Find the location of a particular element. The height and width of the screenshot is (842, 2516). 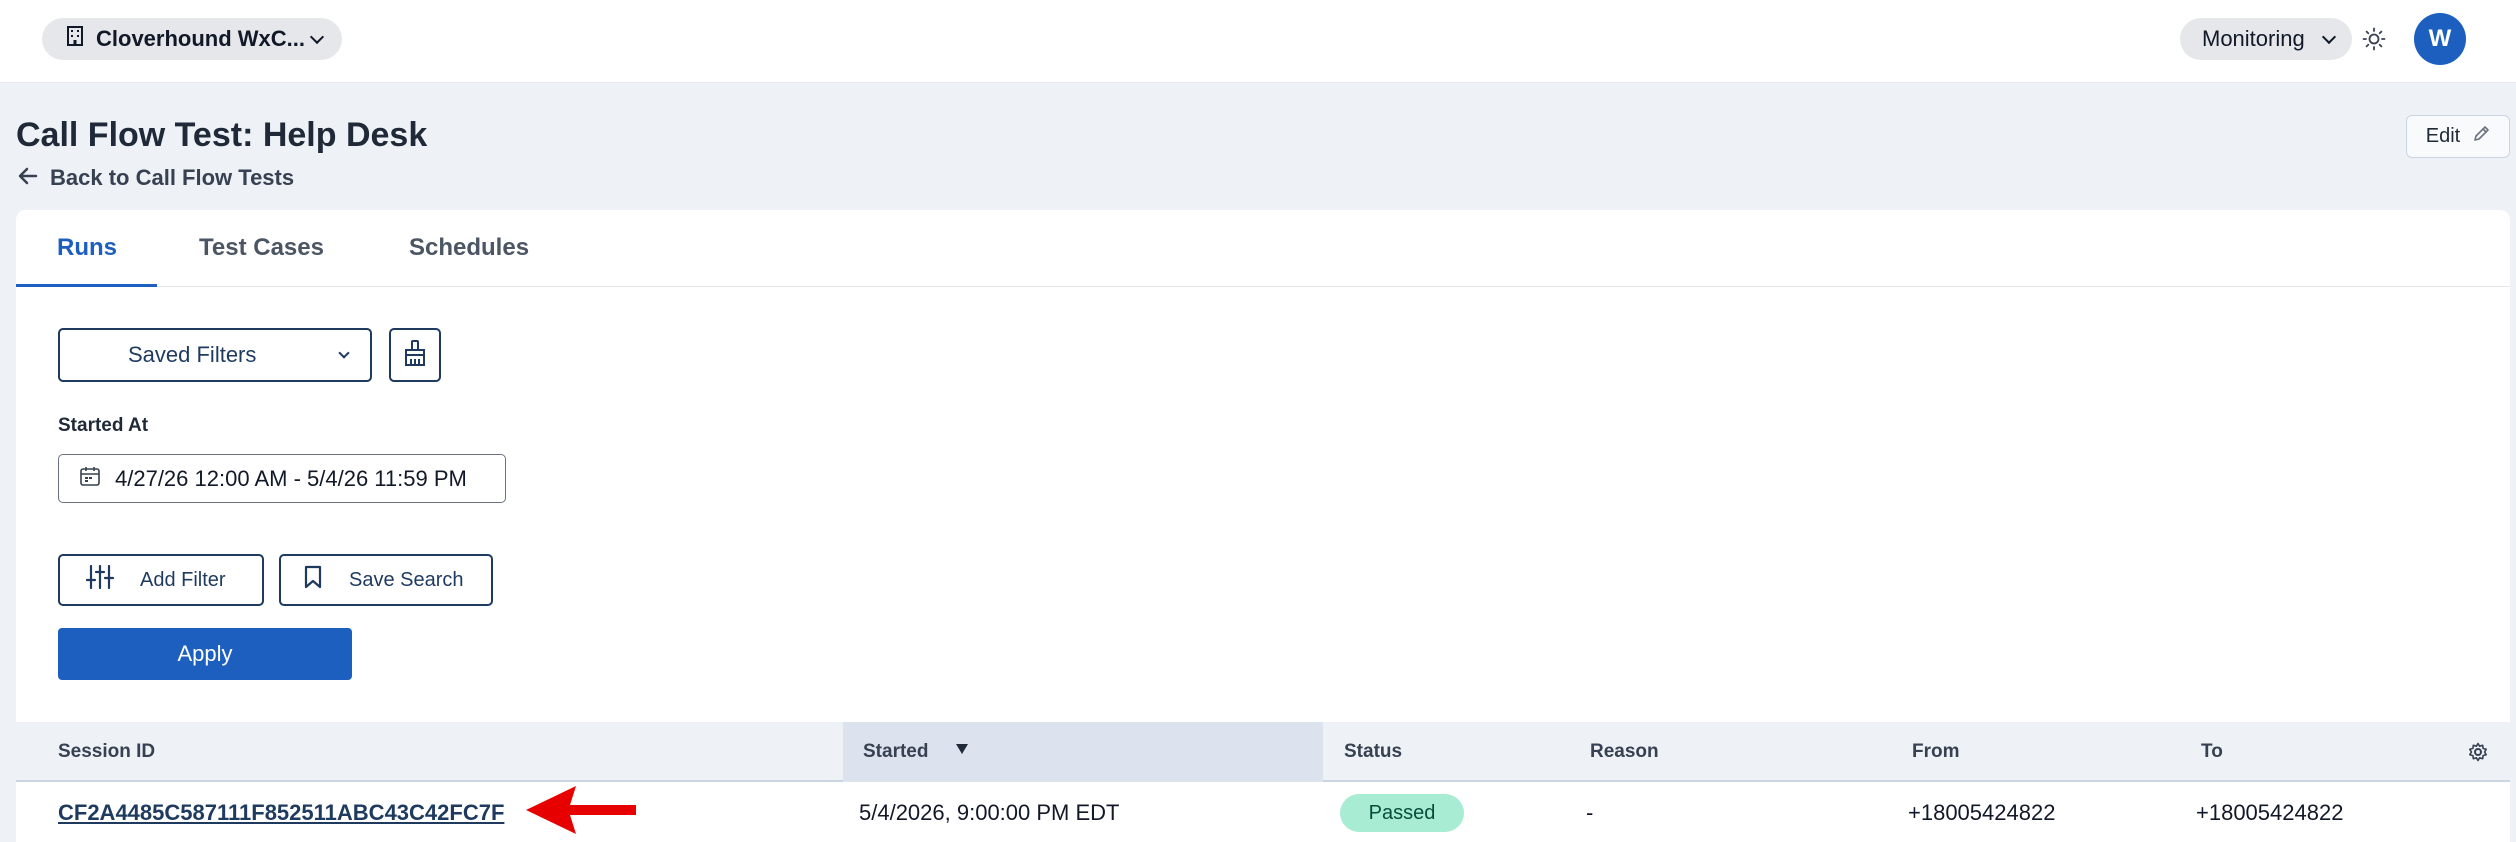

started-cell: 5/4/2026, 9:00:00 PM EDT is located at coordinates (989, 812).